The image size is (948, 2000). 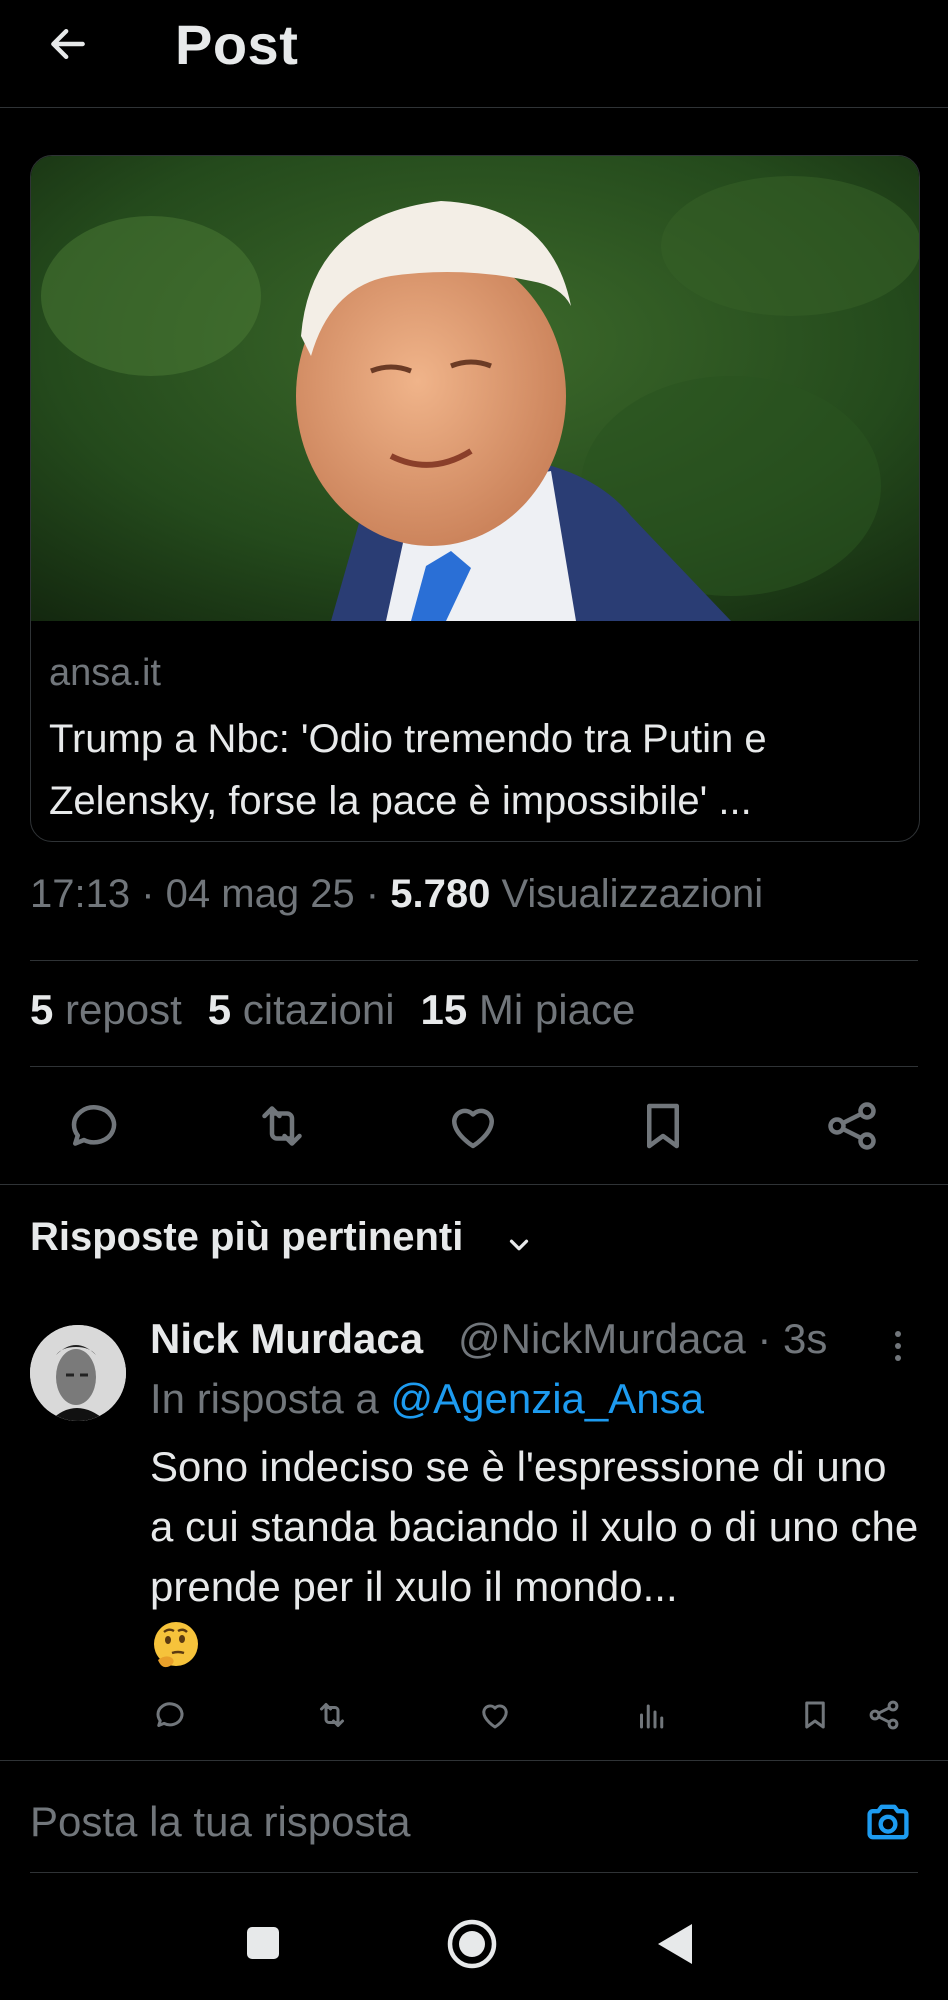 What do you see at coordinates (94, 1126) in the screenshot?
I see `comment-icon` at bounding box center [94, 1126].